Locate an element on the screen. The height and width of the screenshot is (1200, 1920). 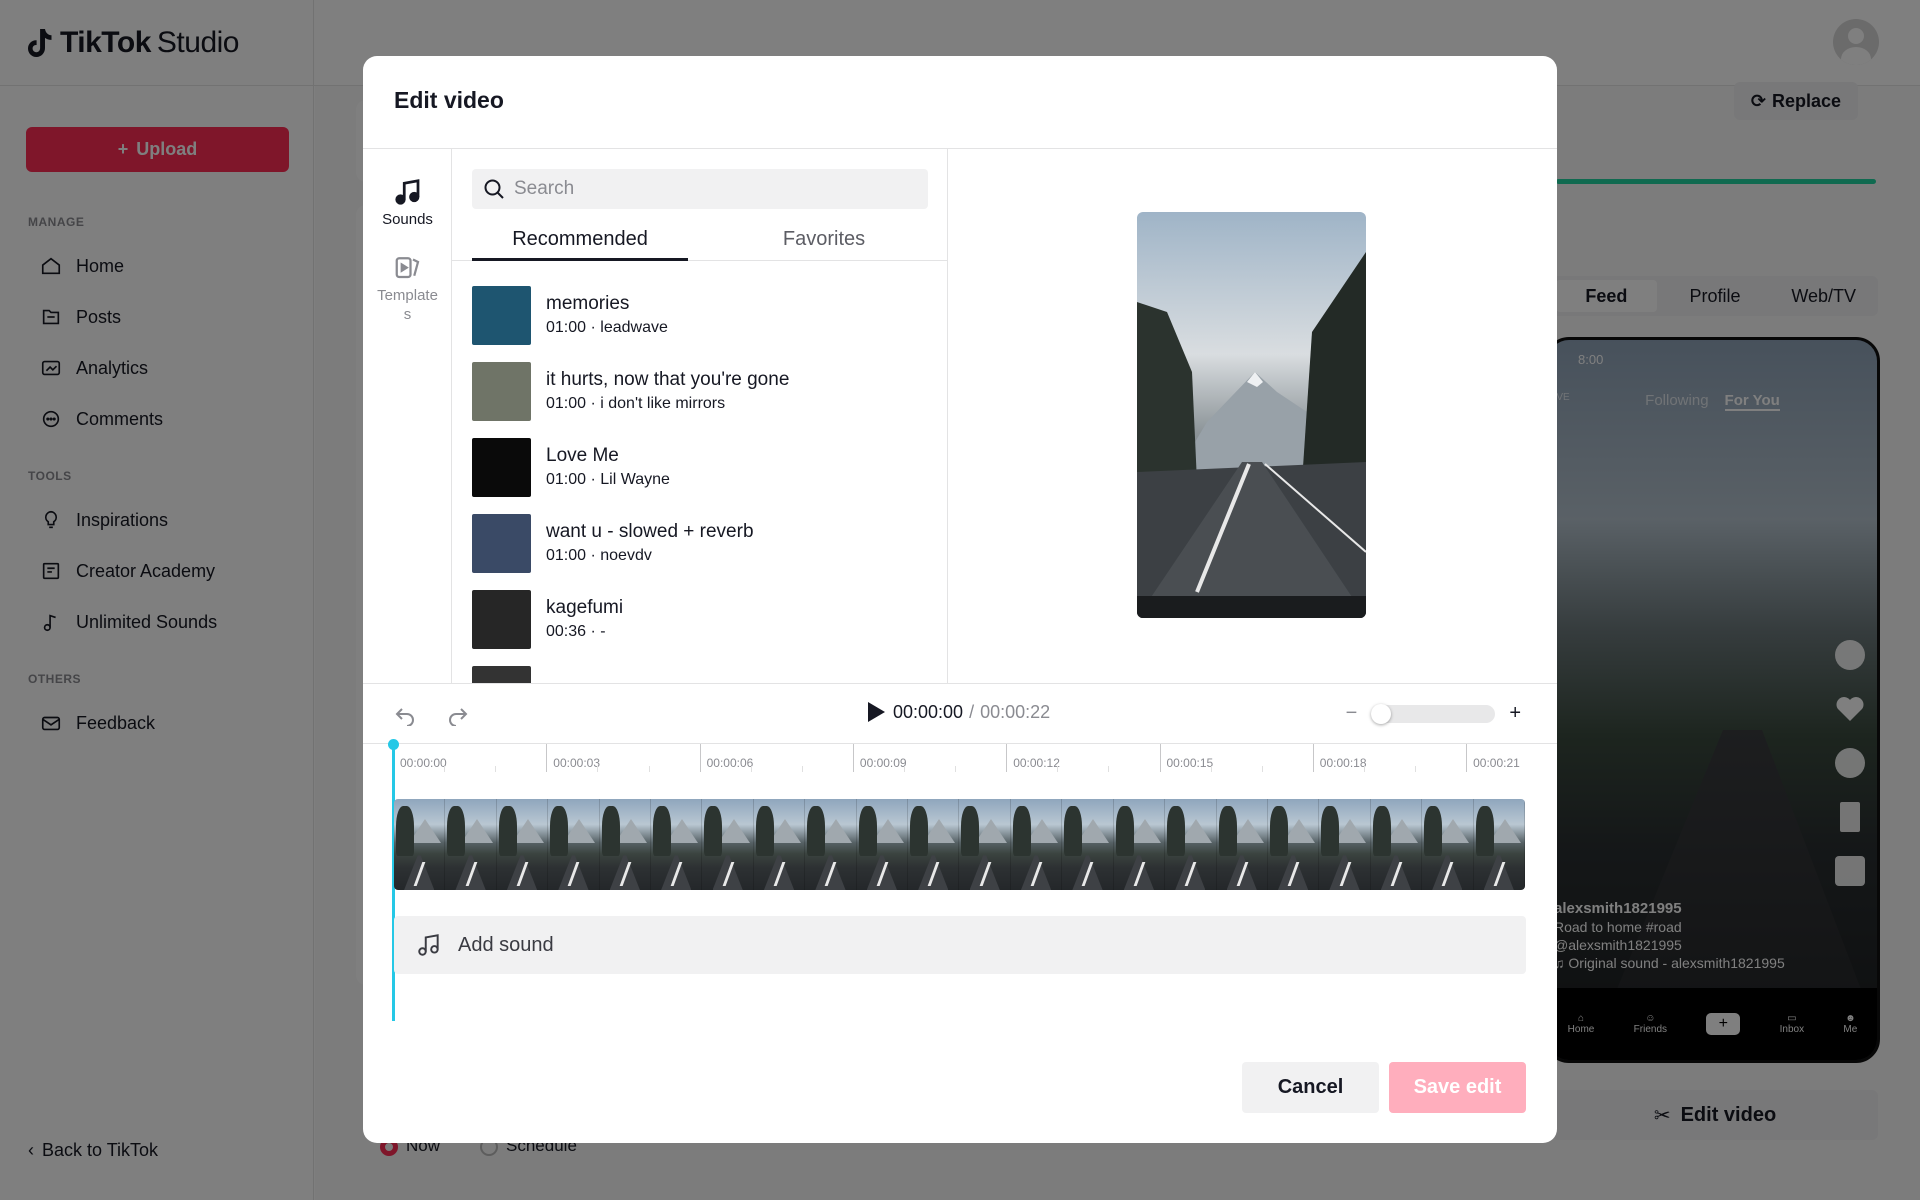
redo-icon is located at coordinates (458, 714).